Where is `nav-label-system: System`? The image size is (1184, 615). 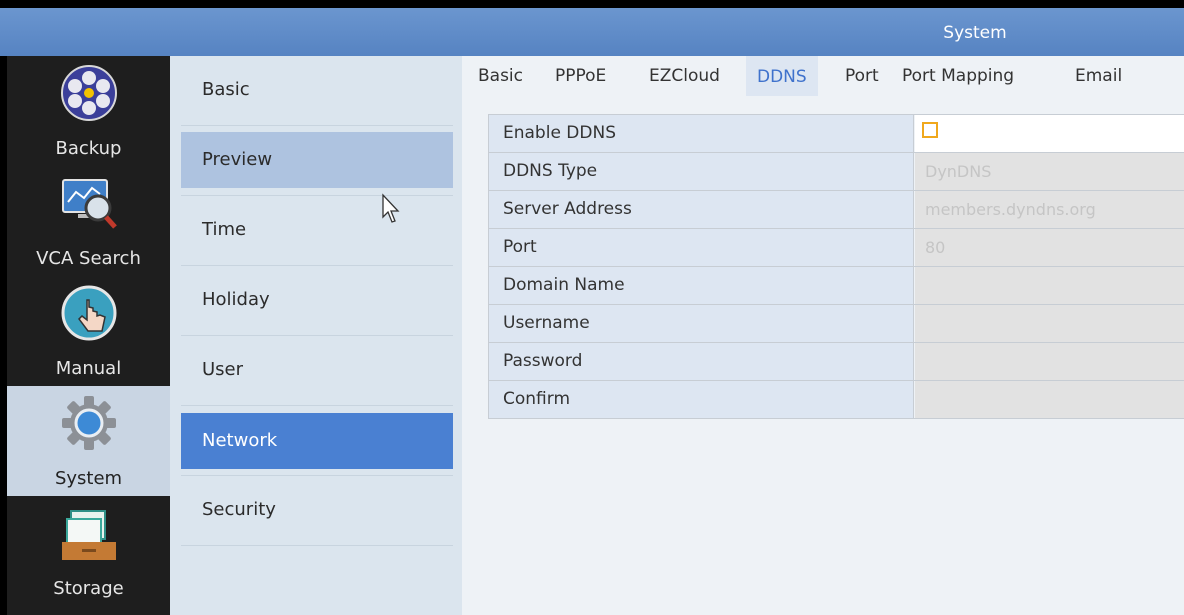
nav-label-system: System is located at coordinates (88, 478).